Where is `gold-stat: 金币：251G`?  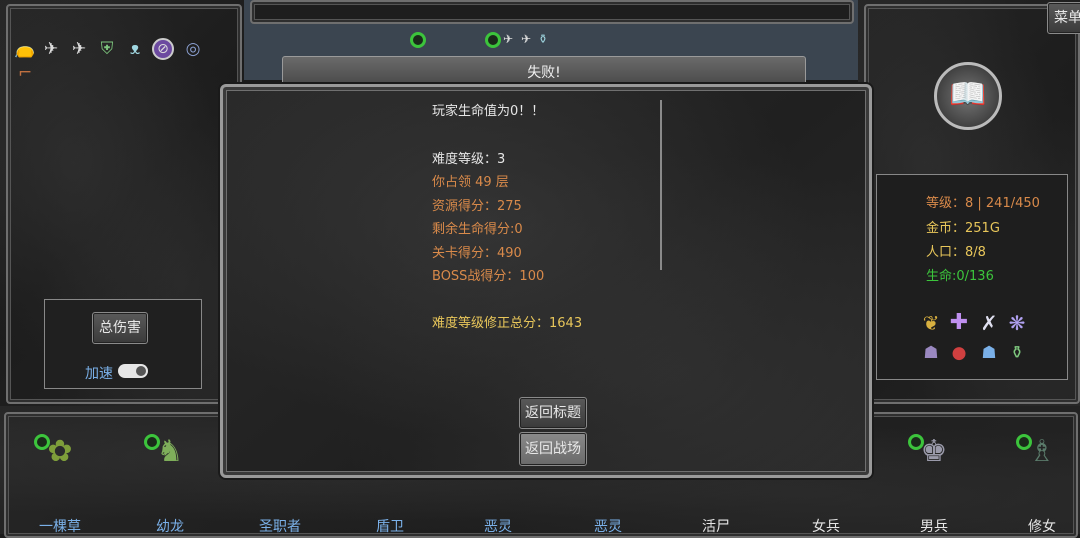 gold-stat: 金币：251G is located at coordinates (963, 228).